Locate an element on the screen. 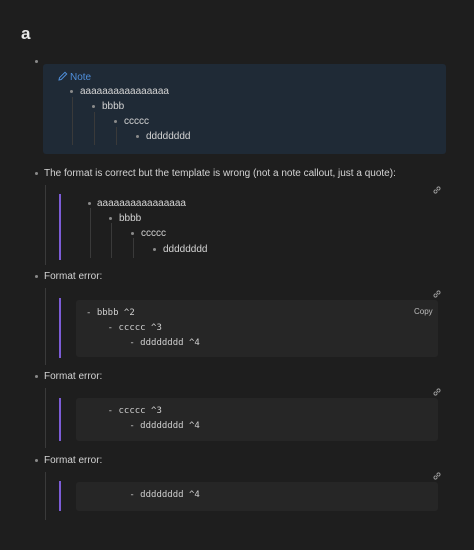 The height and width of the screenshot is (550, 474). code-block is located at coordinates (257, 419).